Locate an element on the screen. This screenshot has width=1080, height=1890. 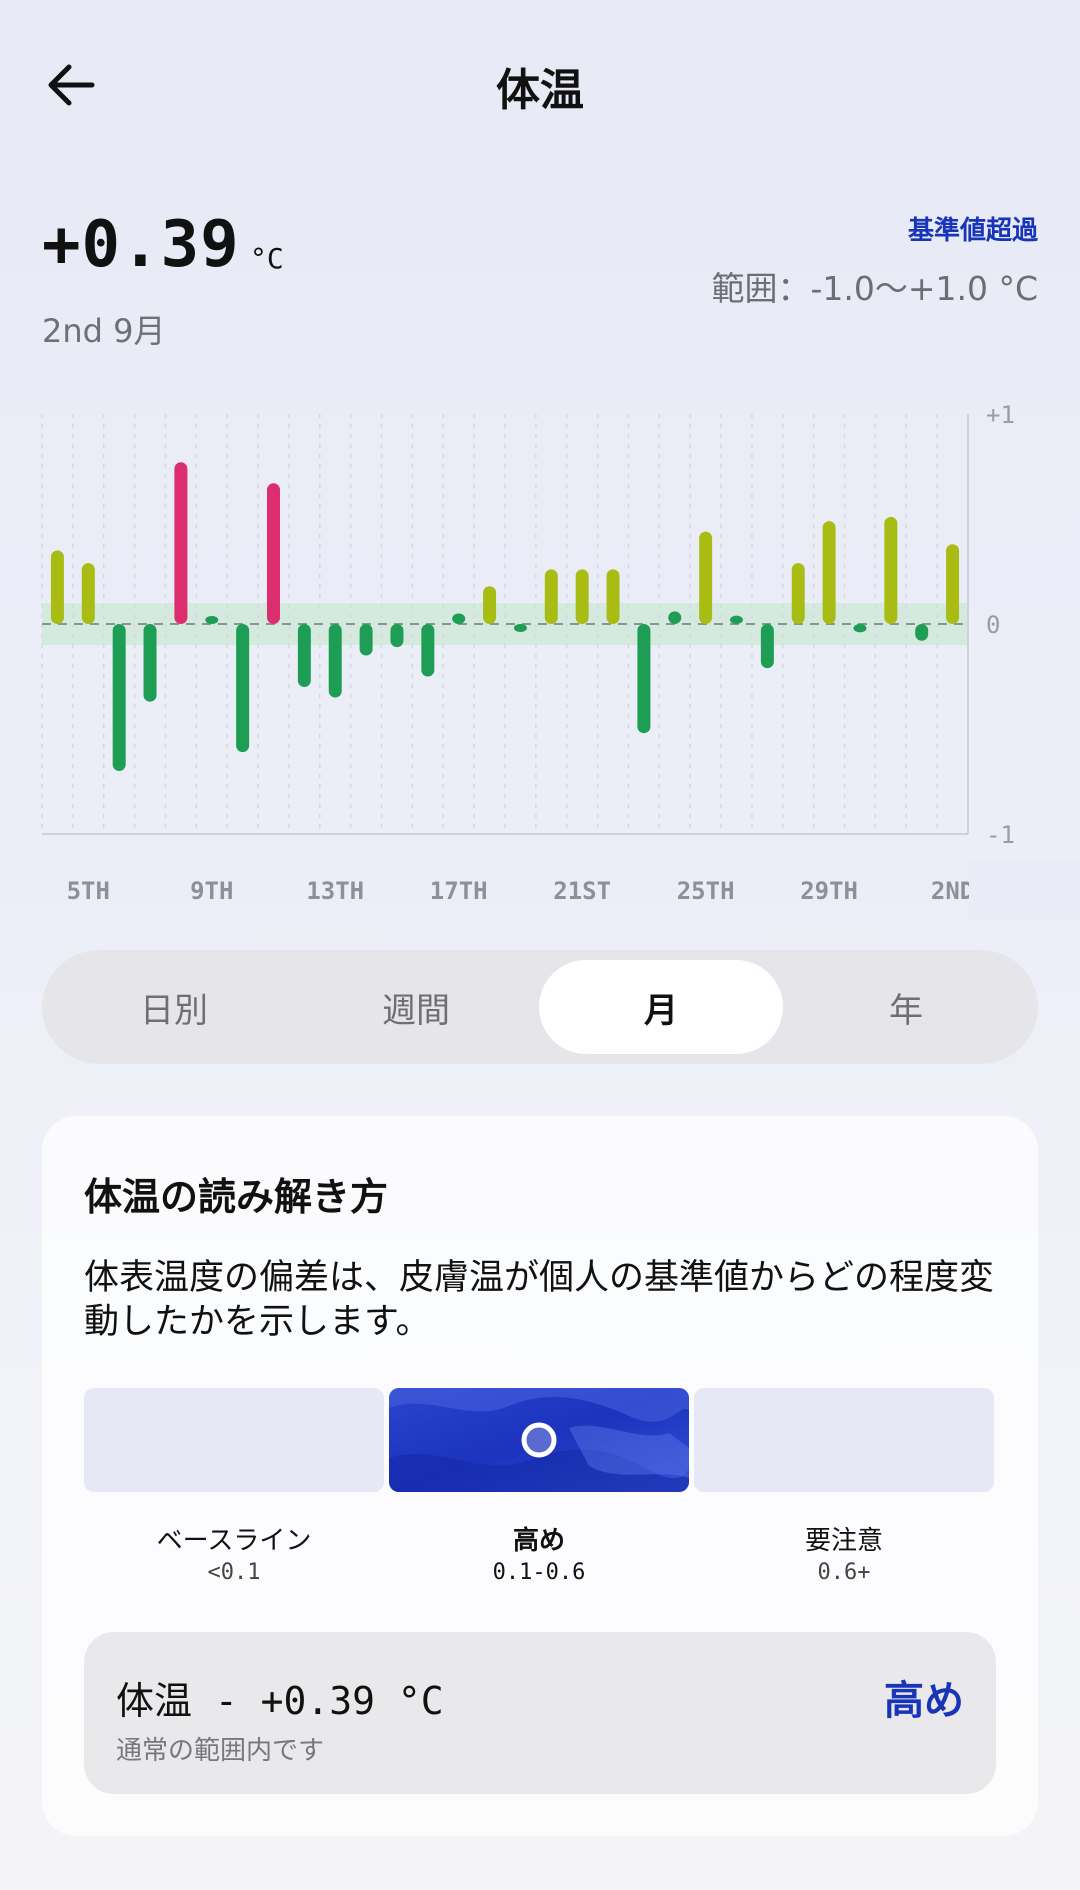
y-tick-label: 0 is located at coordinates (993, 625).